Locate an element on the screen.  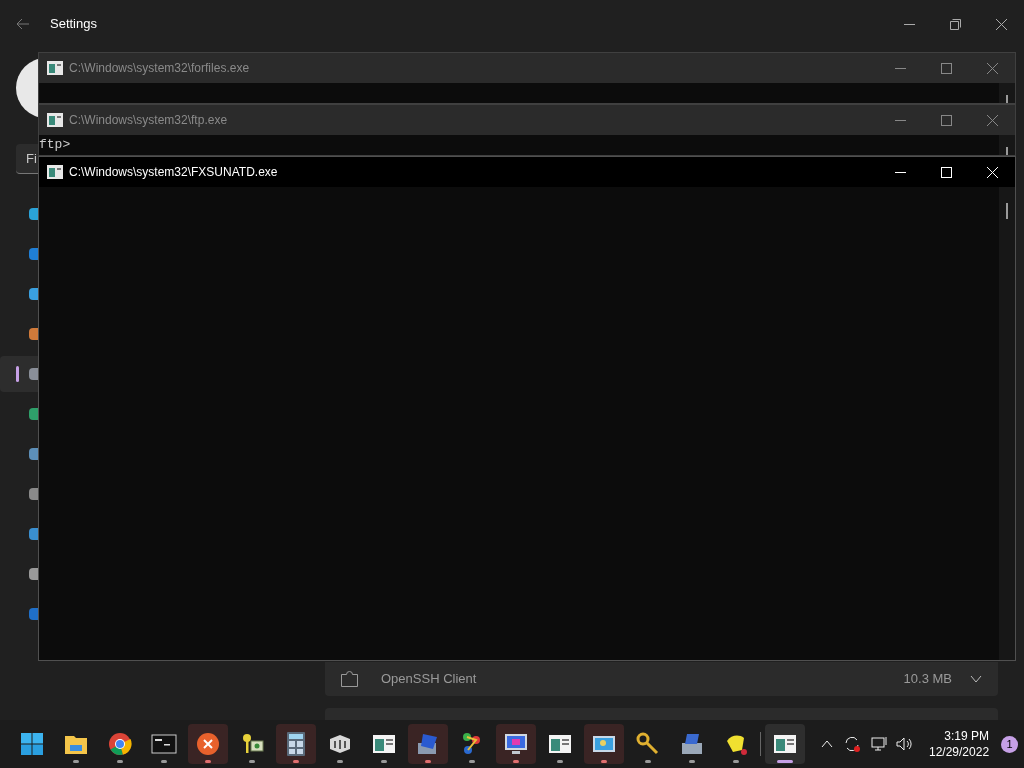
window-title: C:\Windows\system32\ftp.exe is located at coordinates (148, 120).